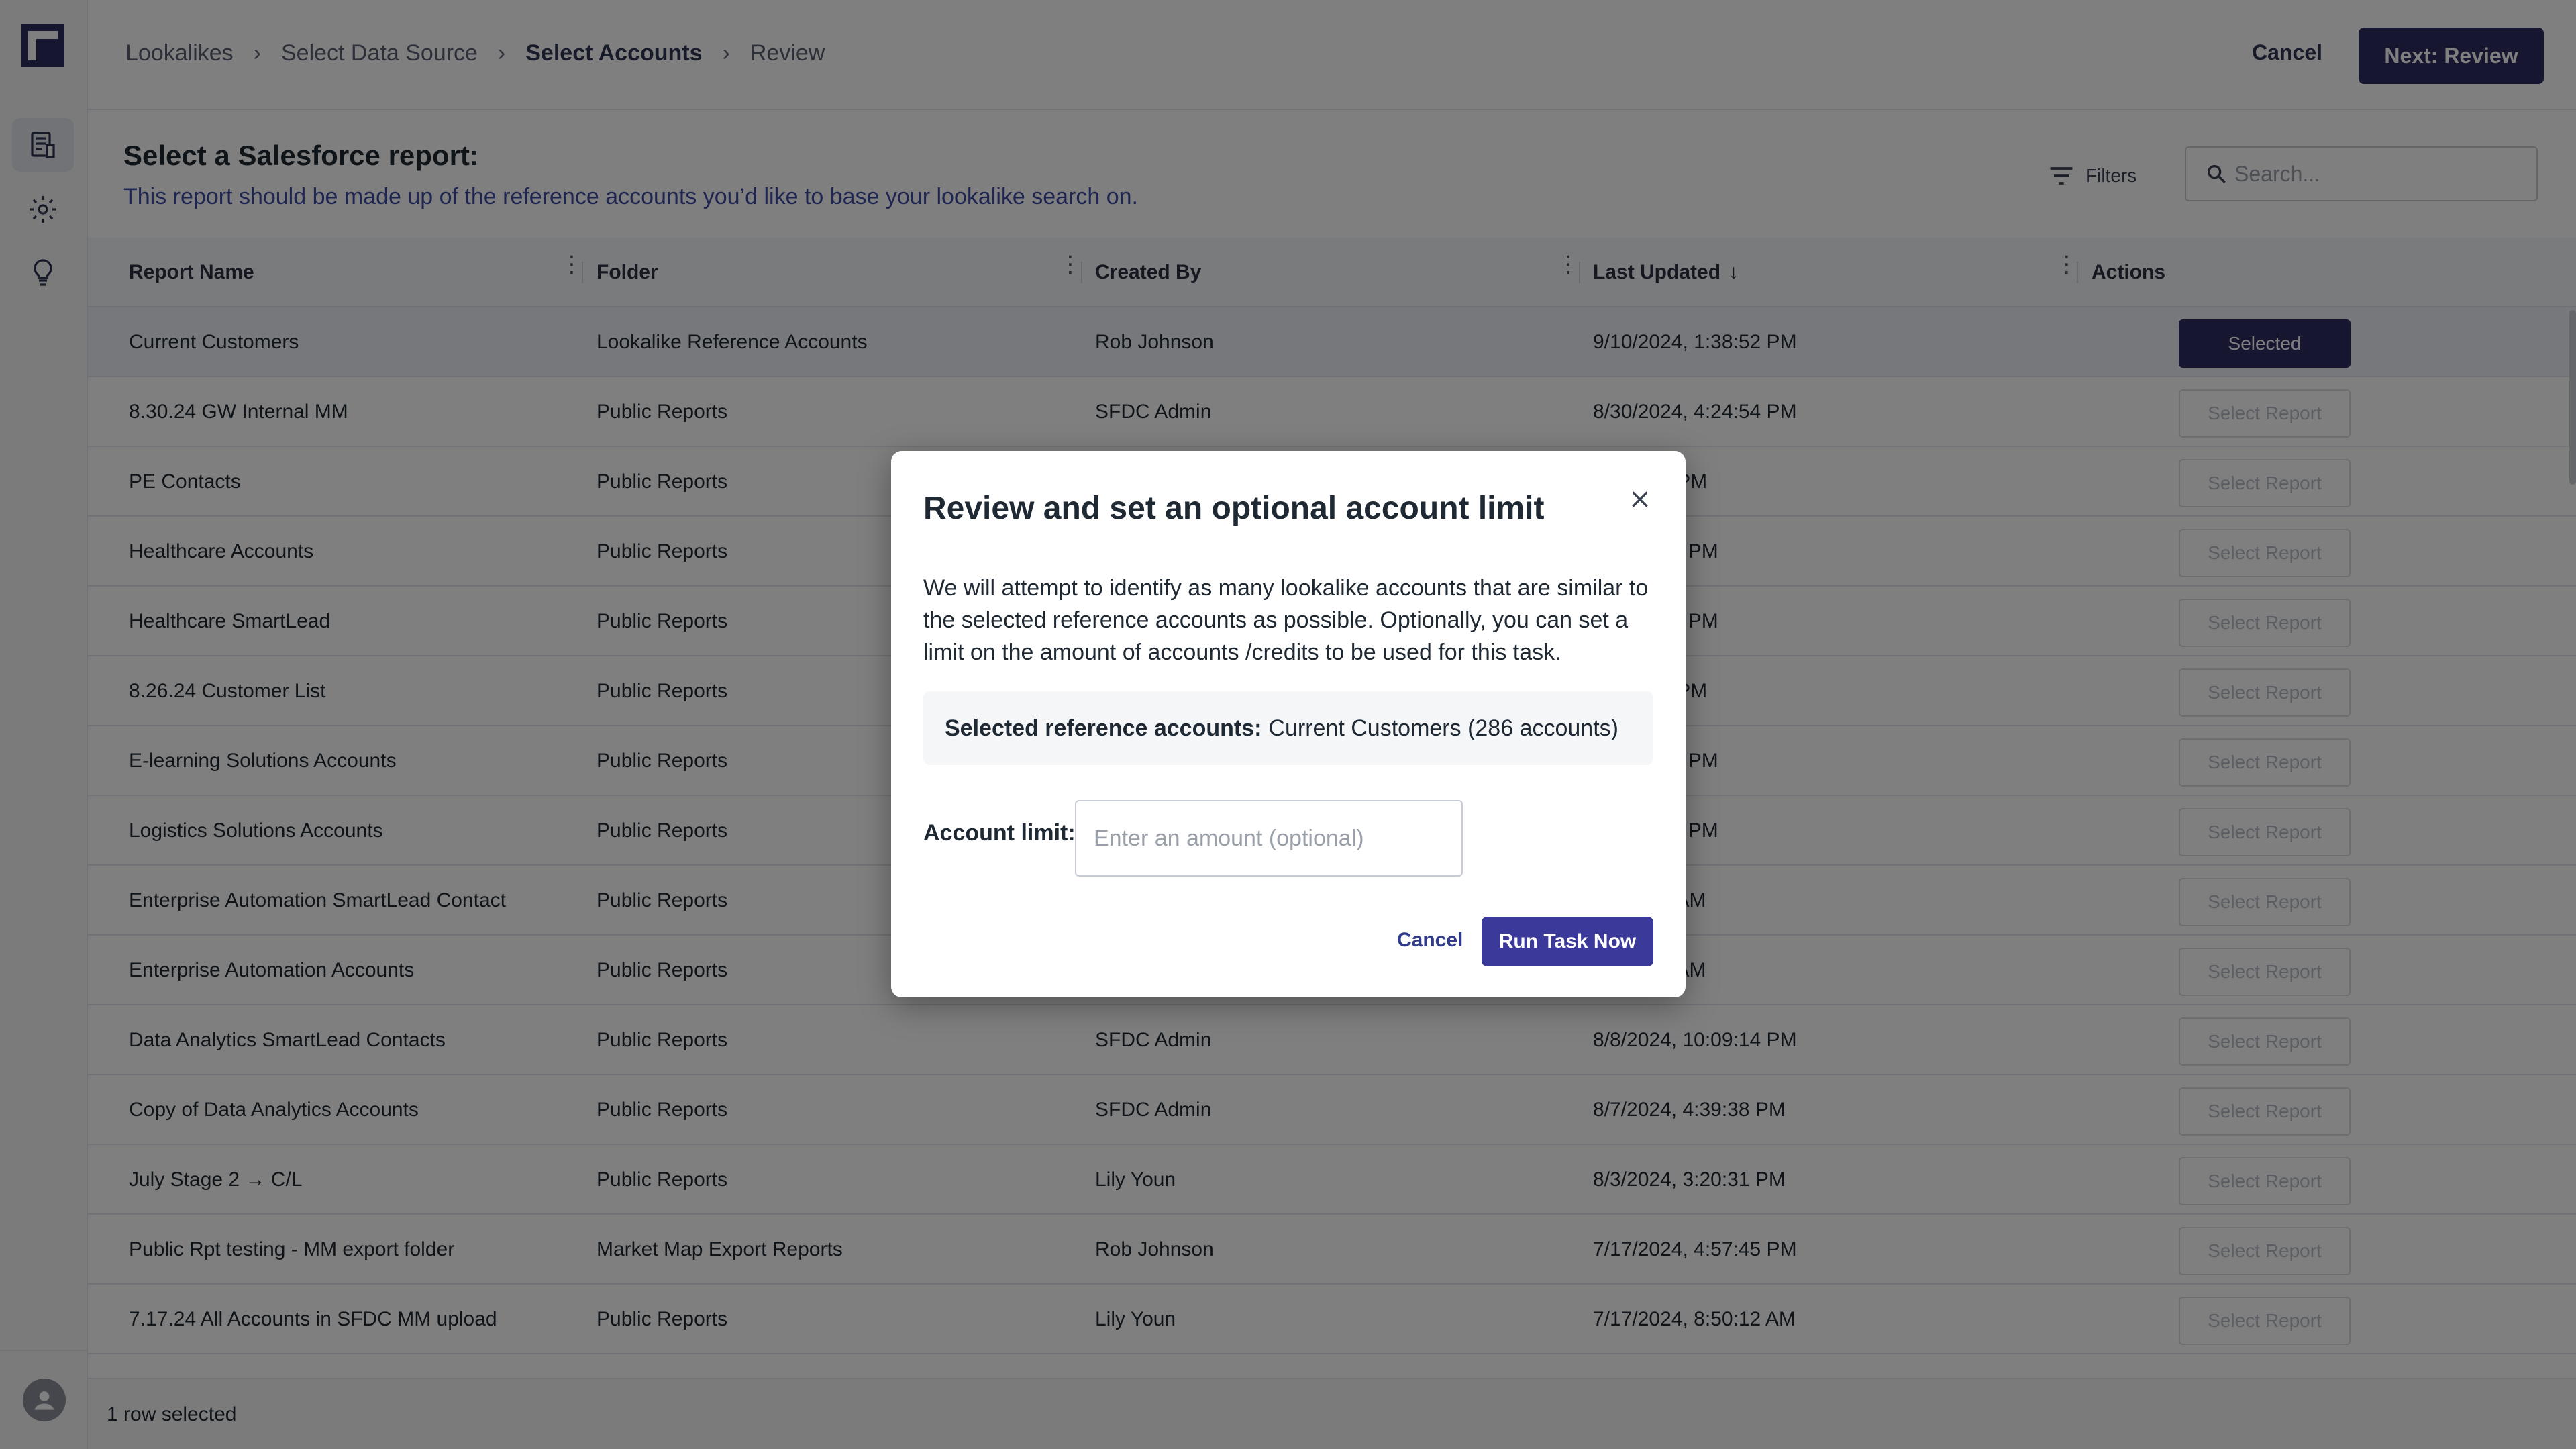  What do you see at coordinates (999, 833) in the screenshot?
I see `account-limit-label: Account limit:` at bounding box center [999, 833].